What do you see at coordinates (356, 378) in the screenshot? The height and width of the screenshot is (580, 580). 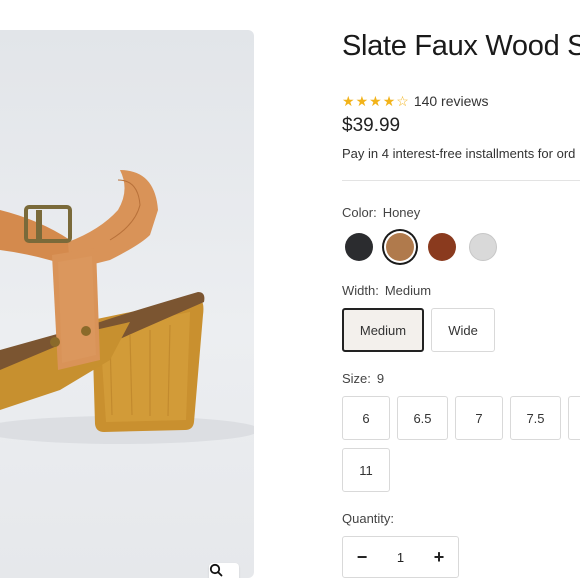 I see `size-label-text: Size:` at bounding box center [356, 378].